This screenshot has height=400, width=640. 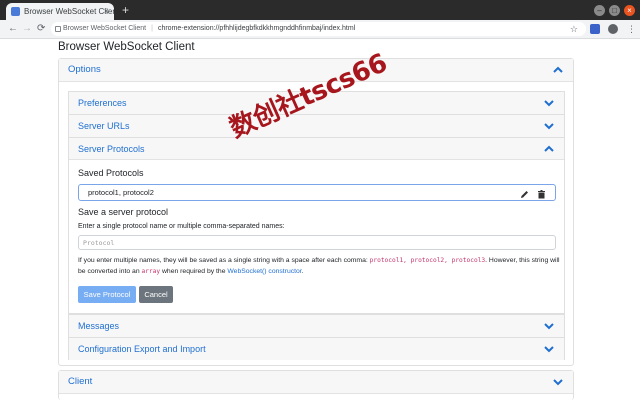 I want to click on server-urls-header: Server URLs, so click(x=316, y=126).